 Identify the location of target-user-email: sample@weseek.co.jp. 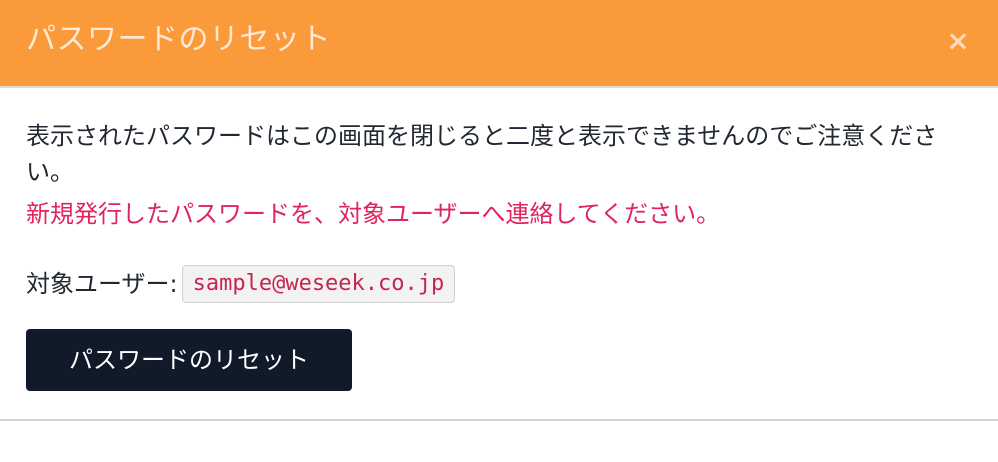
(318, 284).